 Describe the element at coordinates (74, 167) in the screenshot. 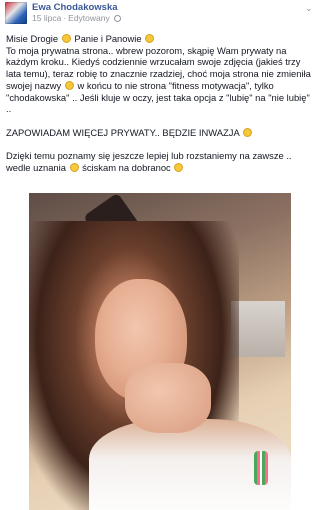

I see `wink-emoji-icon` at that location.